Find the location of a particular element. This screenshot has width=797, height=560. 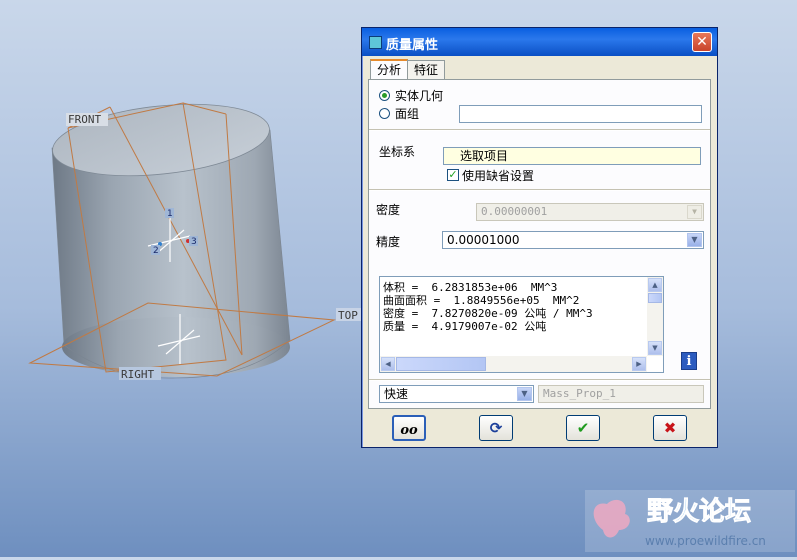

surface-group-radio is located at coordinates (384, 113).